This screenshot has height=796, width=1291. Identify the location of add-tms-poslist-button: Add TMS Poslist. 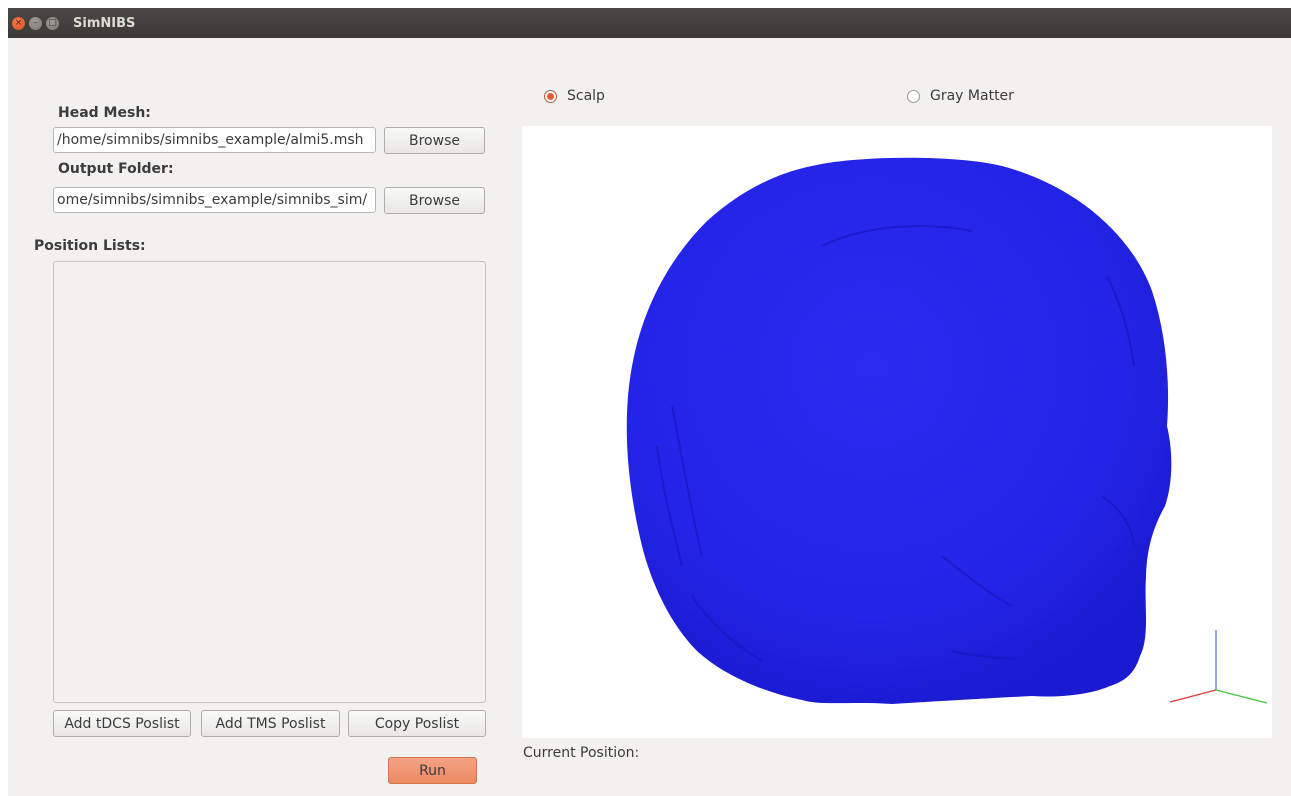
(270, 723).